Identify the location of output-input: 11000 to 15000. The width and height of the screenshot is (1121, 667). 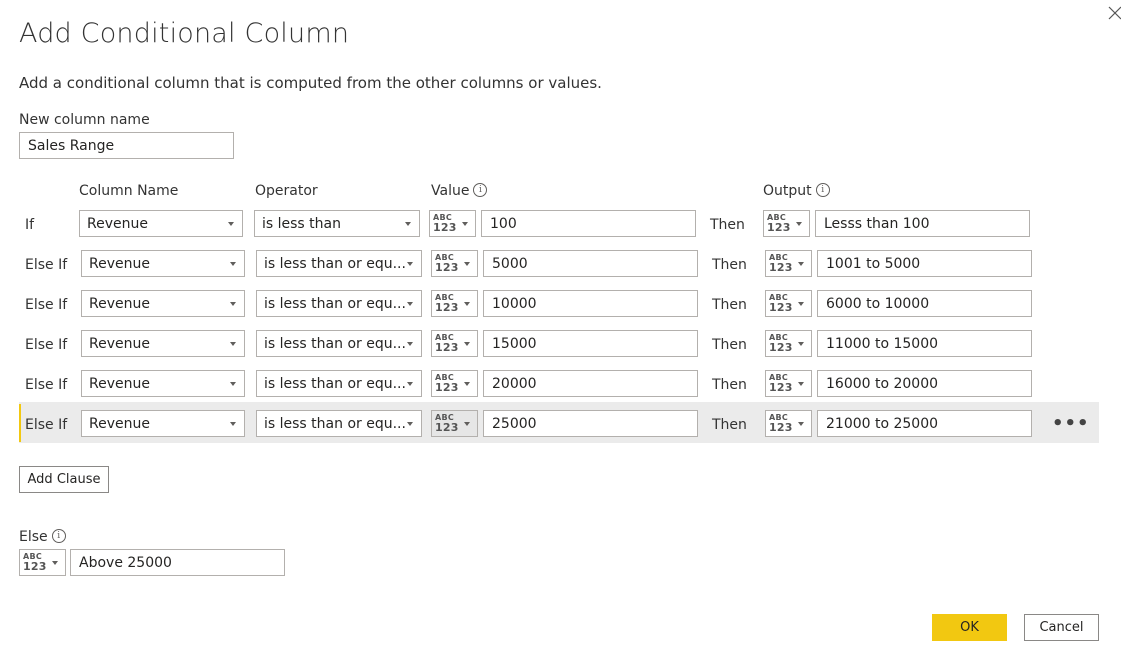
(924, 343).